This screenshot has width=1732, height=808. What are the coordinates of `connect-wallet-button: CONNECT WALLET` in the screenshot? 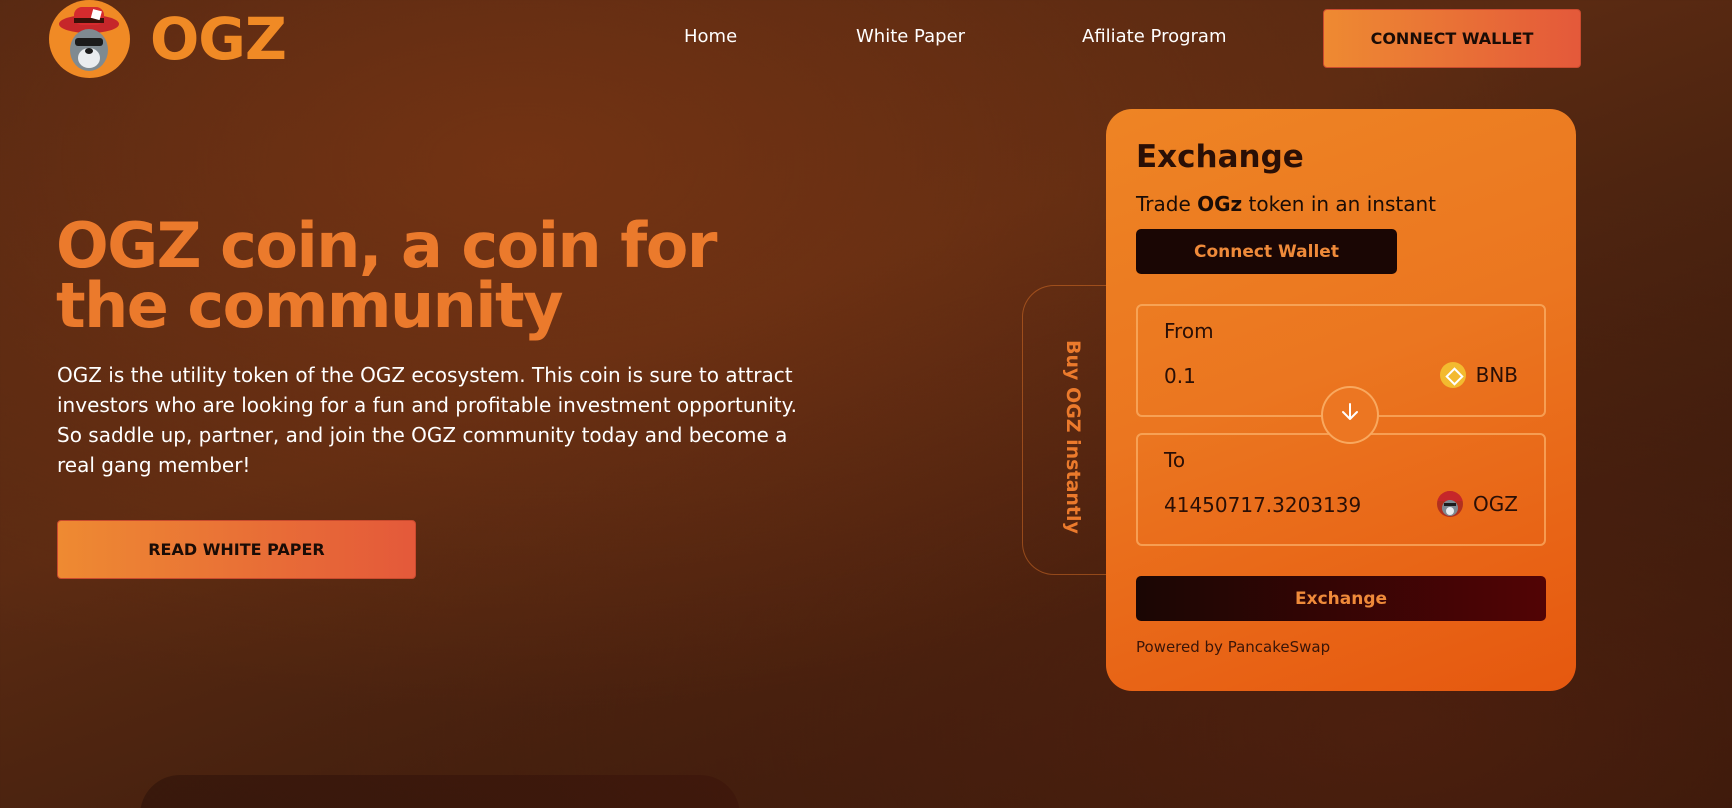 It's located at (1452, 38).